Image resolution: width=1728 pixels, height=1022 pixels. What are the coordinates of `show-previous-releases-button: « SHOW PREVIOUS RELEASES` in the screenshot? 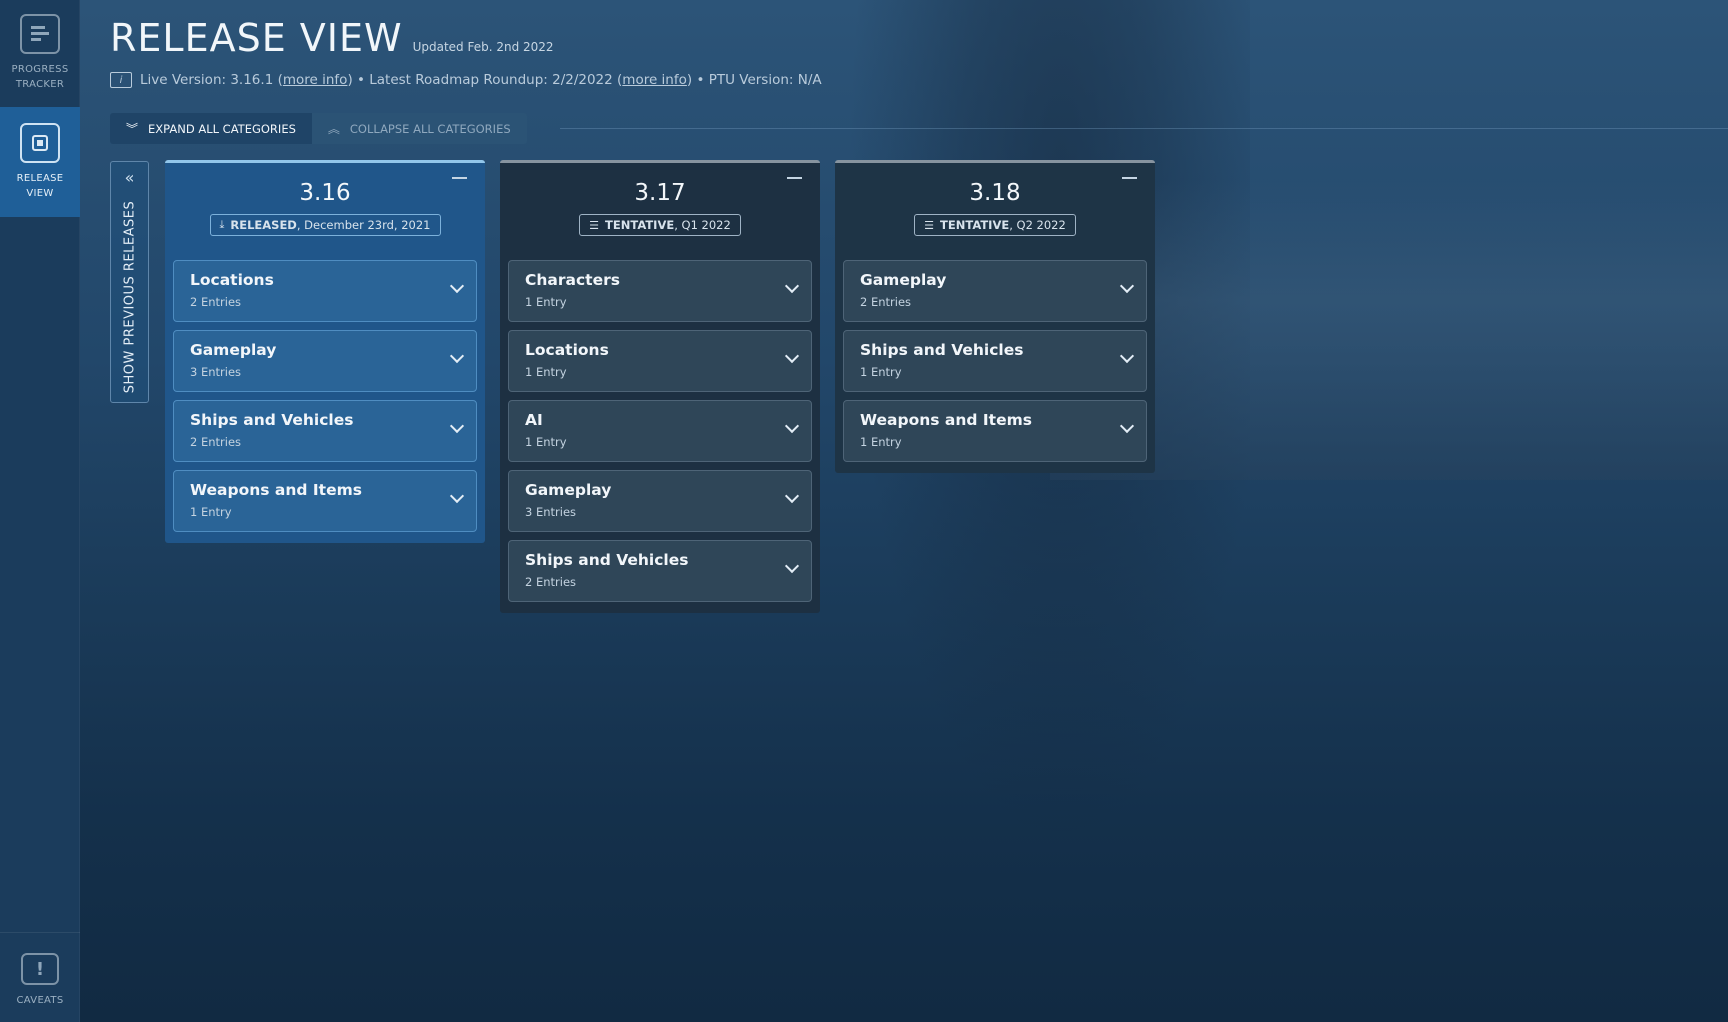 It's located at (129, 282).